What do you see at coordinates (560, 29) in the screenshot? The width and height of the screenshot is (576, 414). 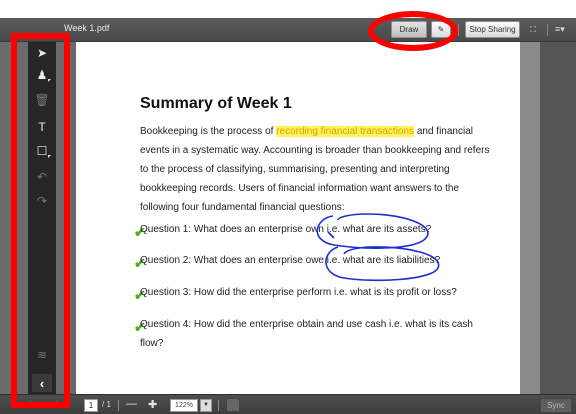 I see `menu-icon: ≡▾` at bounding box center [560, 29].